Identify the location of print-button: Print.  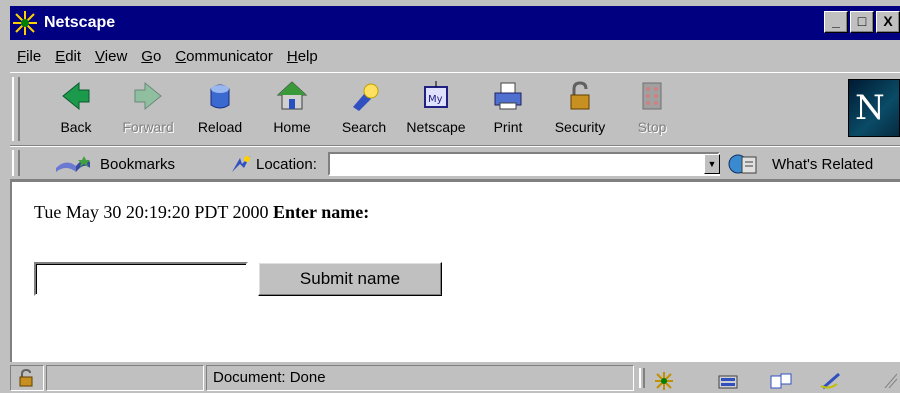
(508, 110).